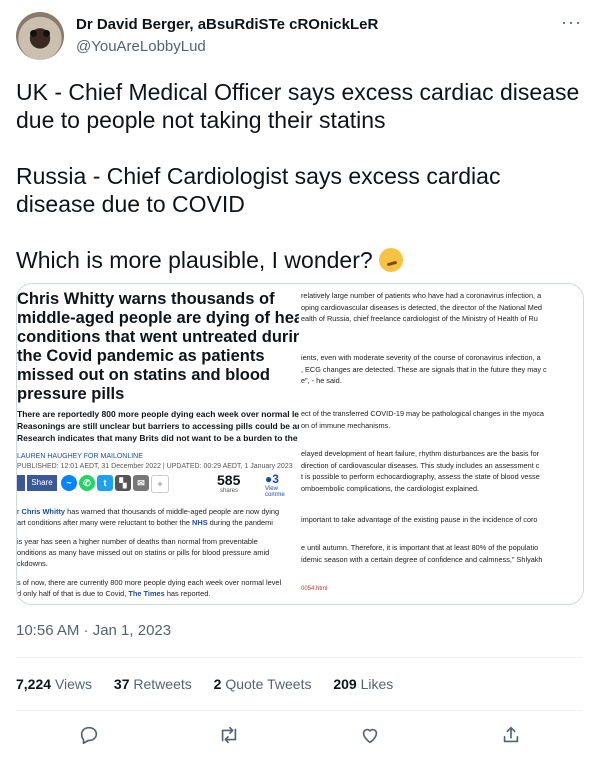  What do you see at coordinates (40, 36) in the screenshot?
I see `avatar` at bounding box center [40, 36].